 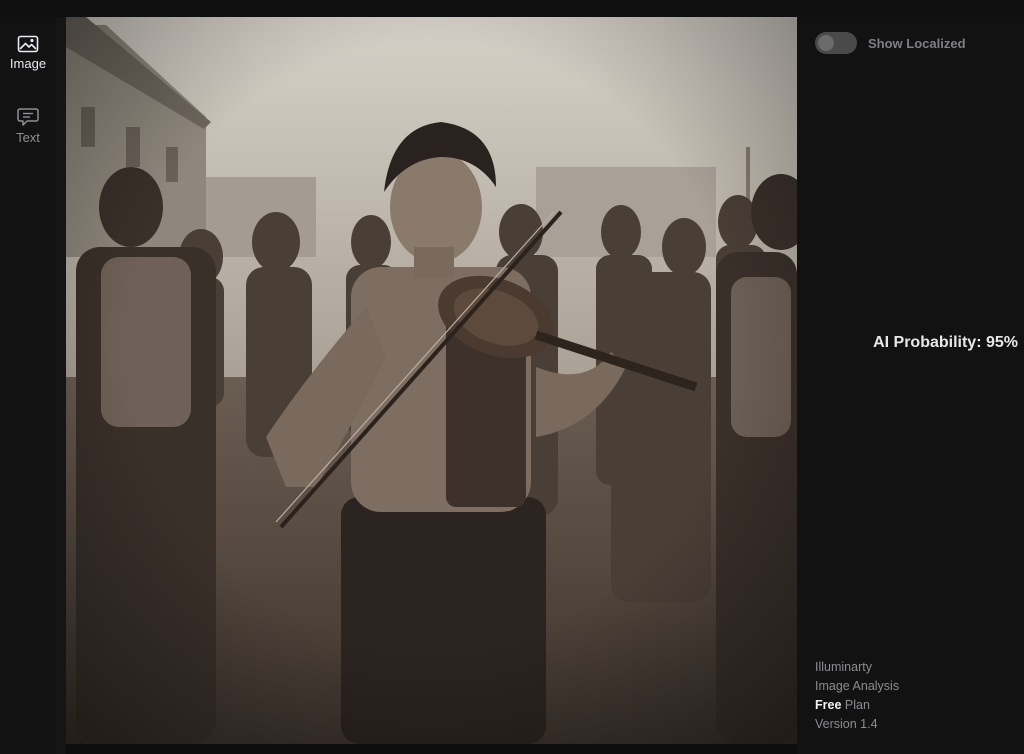 I want to click on show-localized-label: Show Localized, so click(x=917, y=43).